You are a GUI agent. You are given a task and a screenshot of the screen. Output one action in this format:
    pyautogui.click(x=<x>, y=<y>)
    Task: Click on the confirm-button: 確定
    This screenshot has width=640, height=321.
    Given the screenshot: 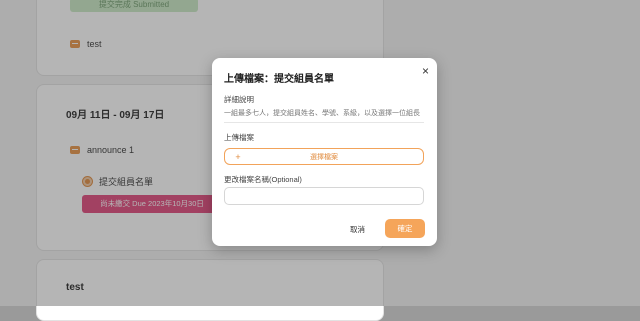 What is the action you would take?
    pyautogui.click(x=405, y=228)
    